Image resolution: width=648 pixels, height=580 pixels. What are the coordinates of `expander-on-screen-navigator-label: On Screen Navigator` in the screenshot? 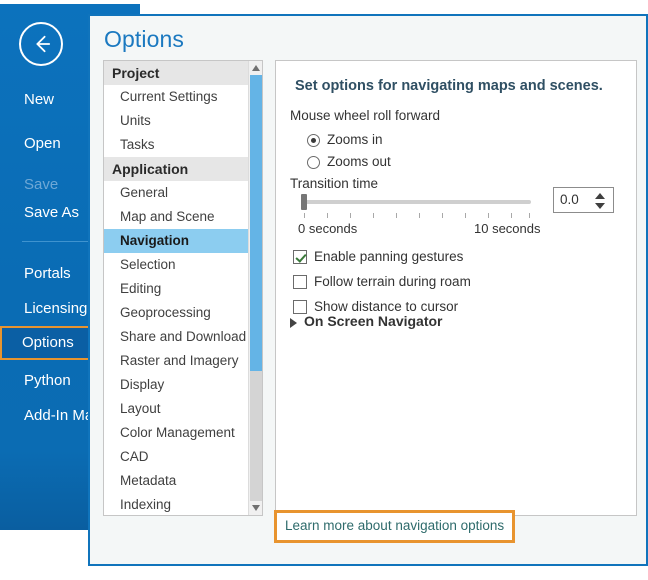 It's located at (373, 321).